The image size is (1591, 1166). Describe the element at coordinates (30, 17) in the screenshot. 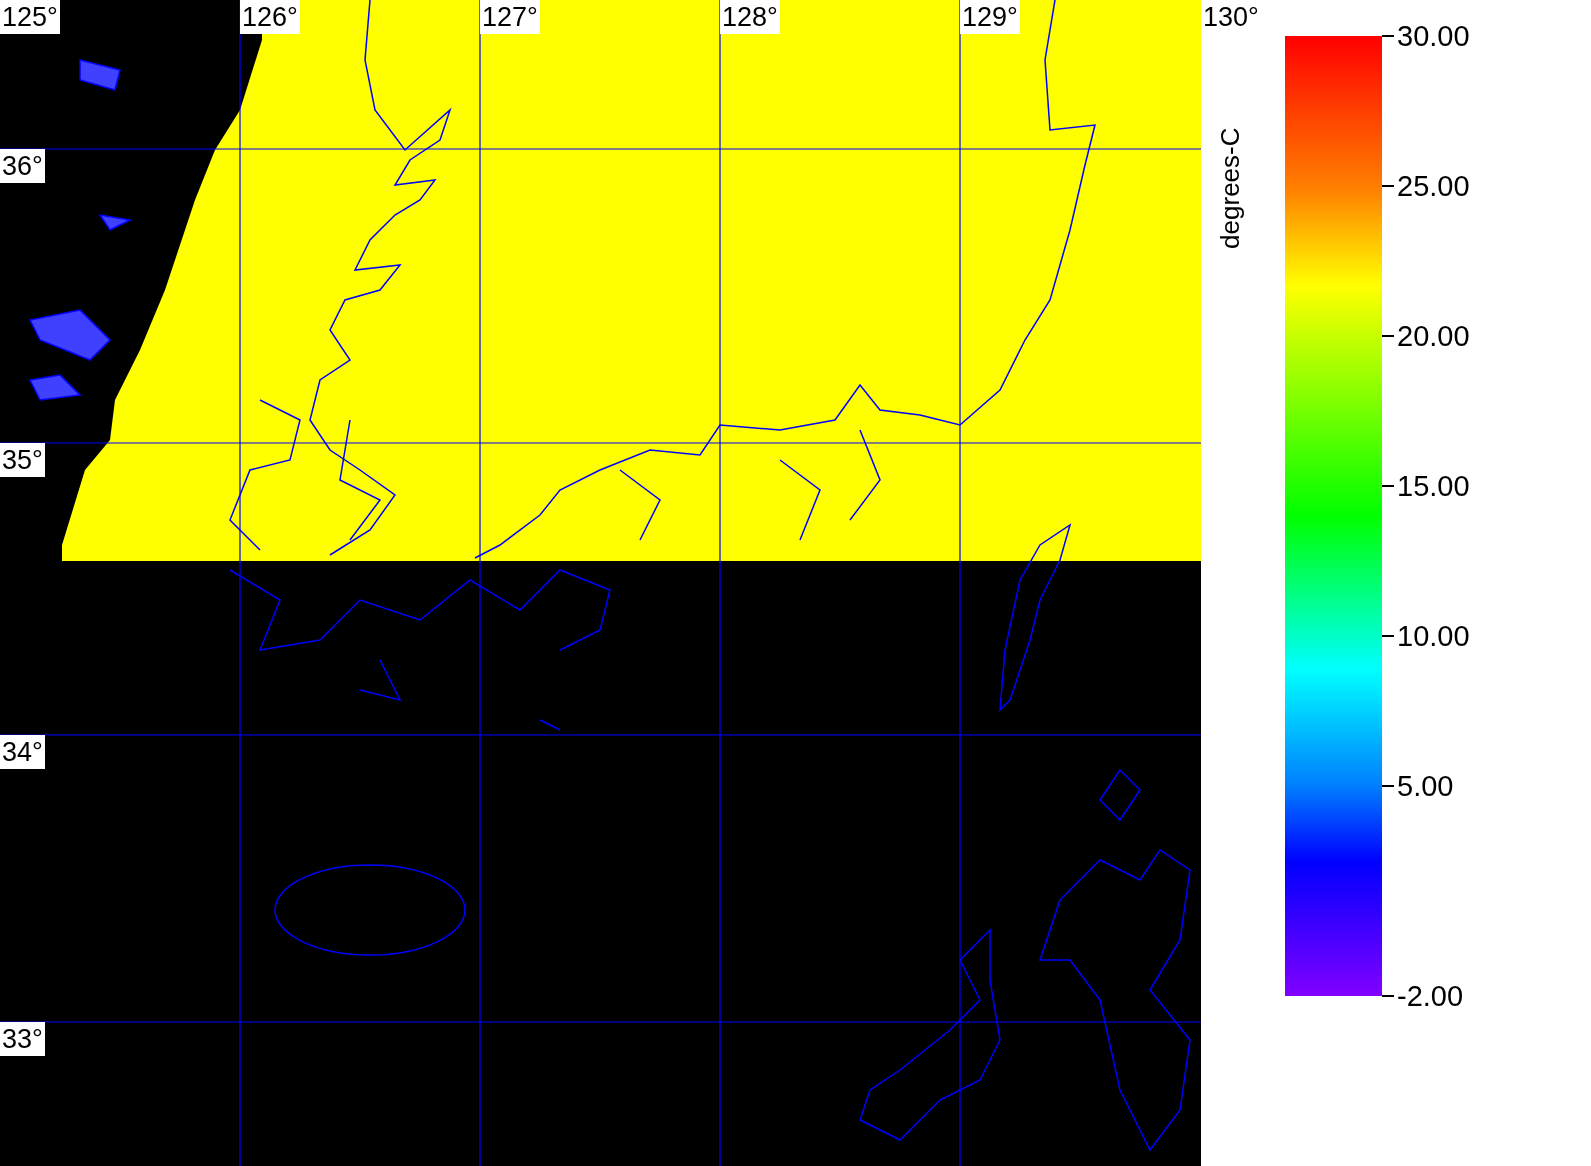

I see `longitude-label: 125°` at that location.